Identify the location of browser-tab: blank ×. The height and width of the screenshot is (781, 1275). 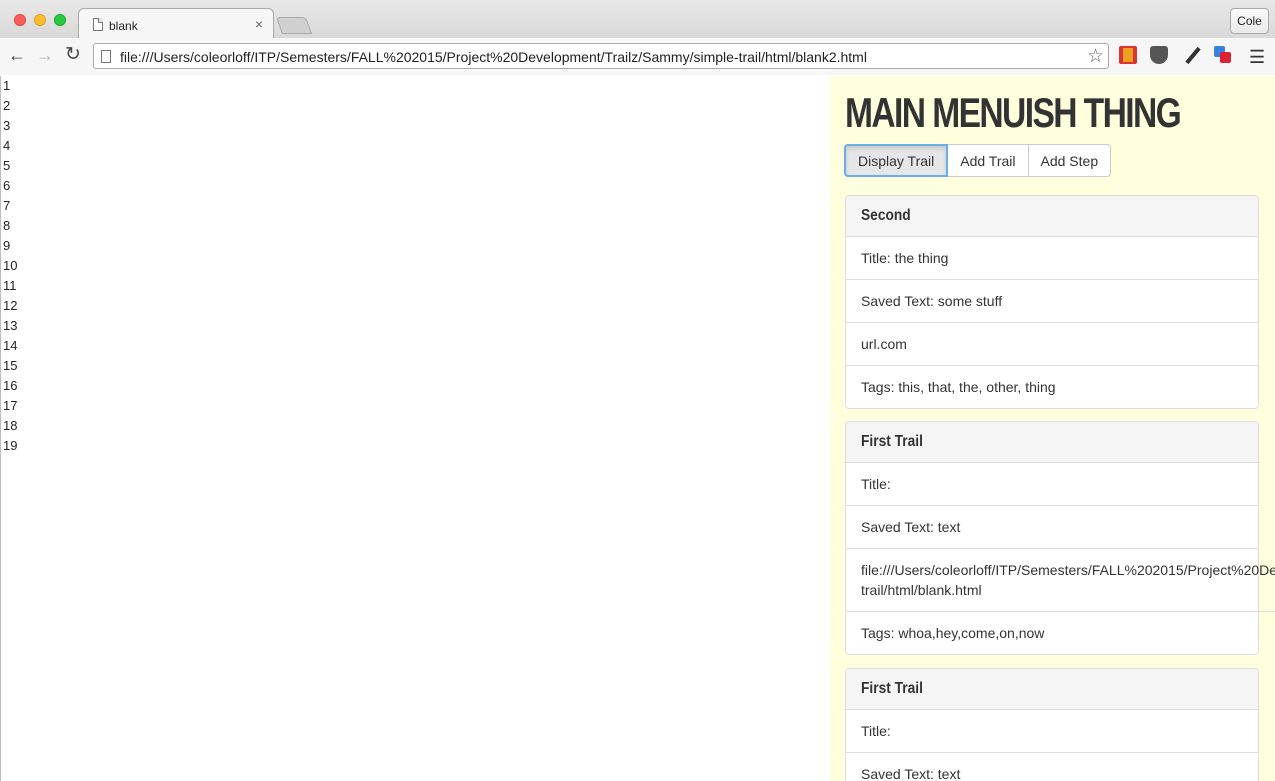
(176, 23).